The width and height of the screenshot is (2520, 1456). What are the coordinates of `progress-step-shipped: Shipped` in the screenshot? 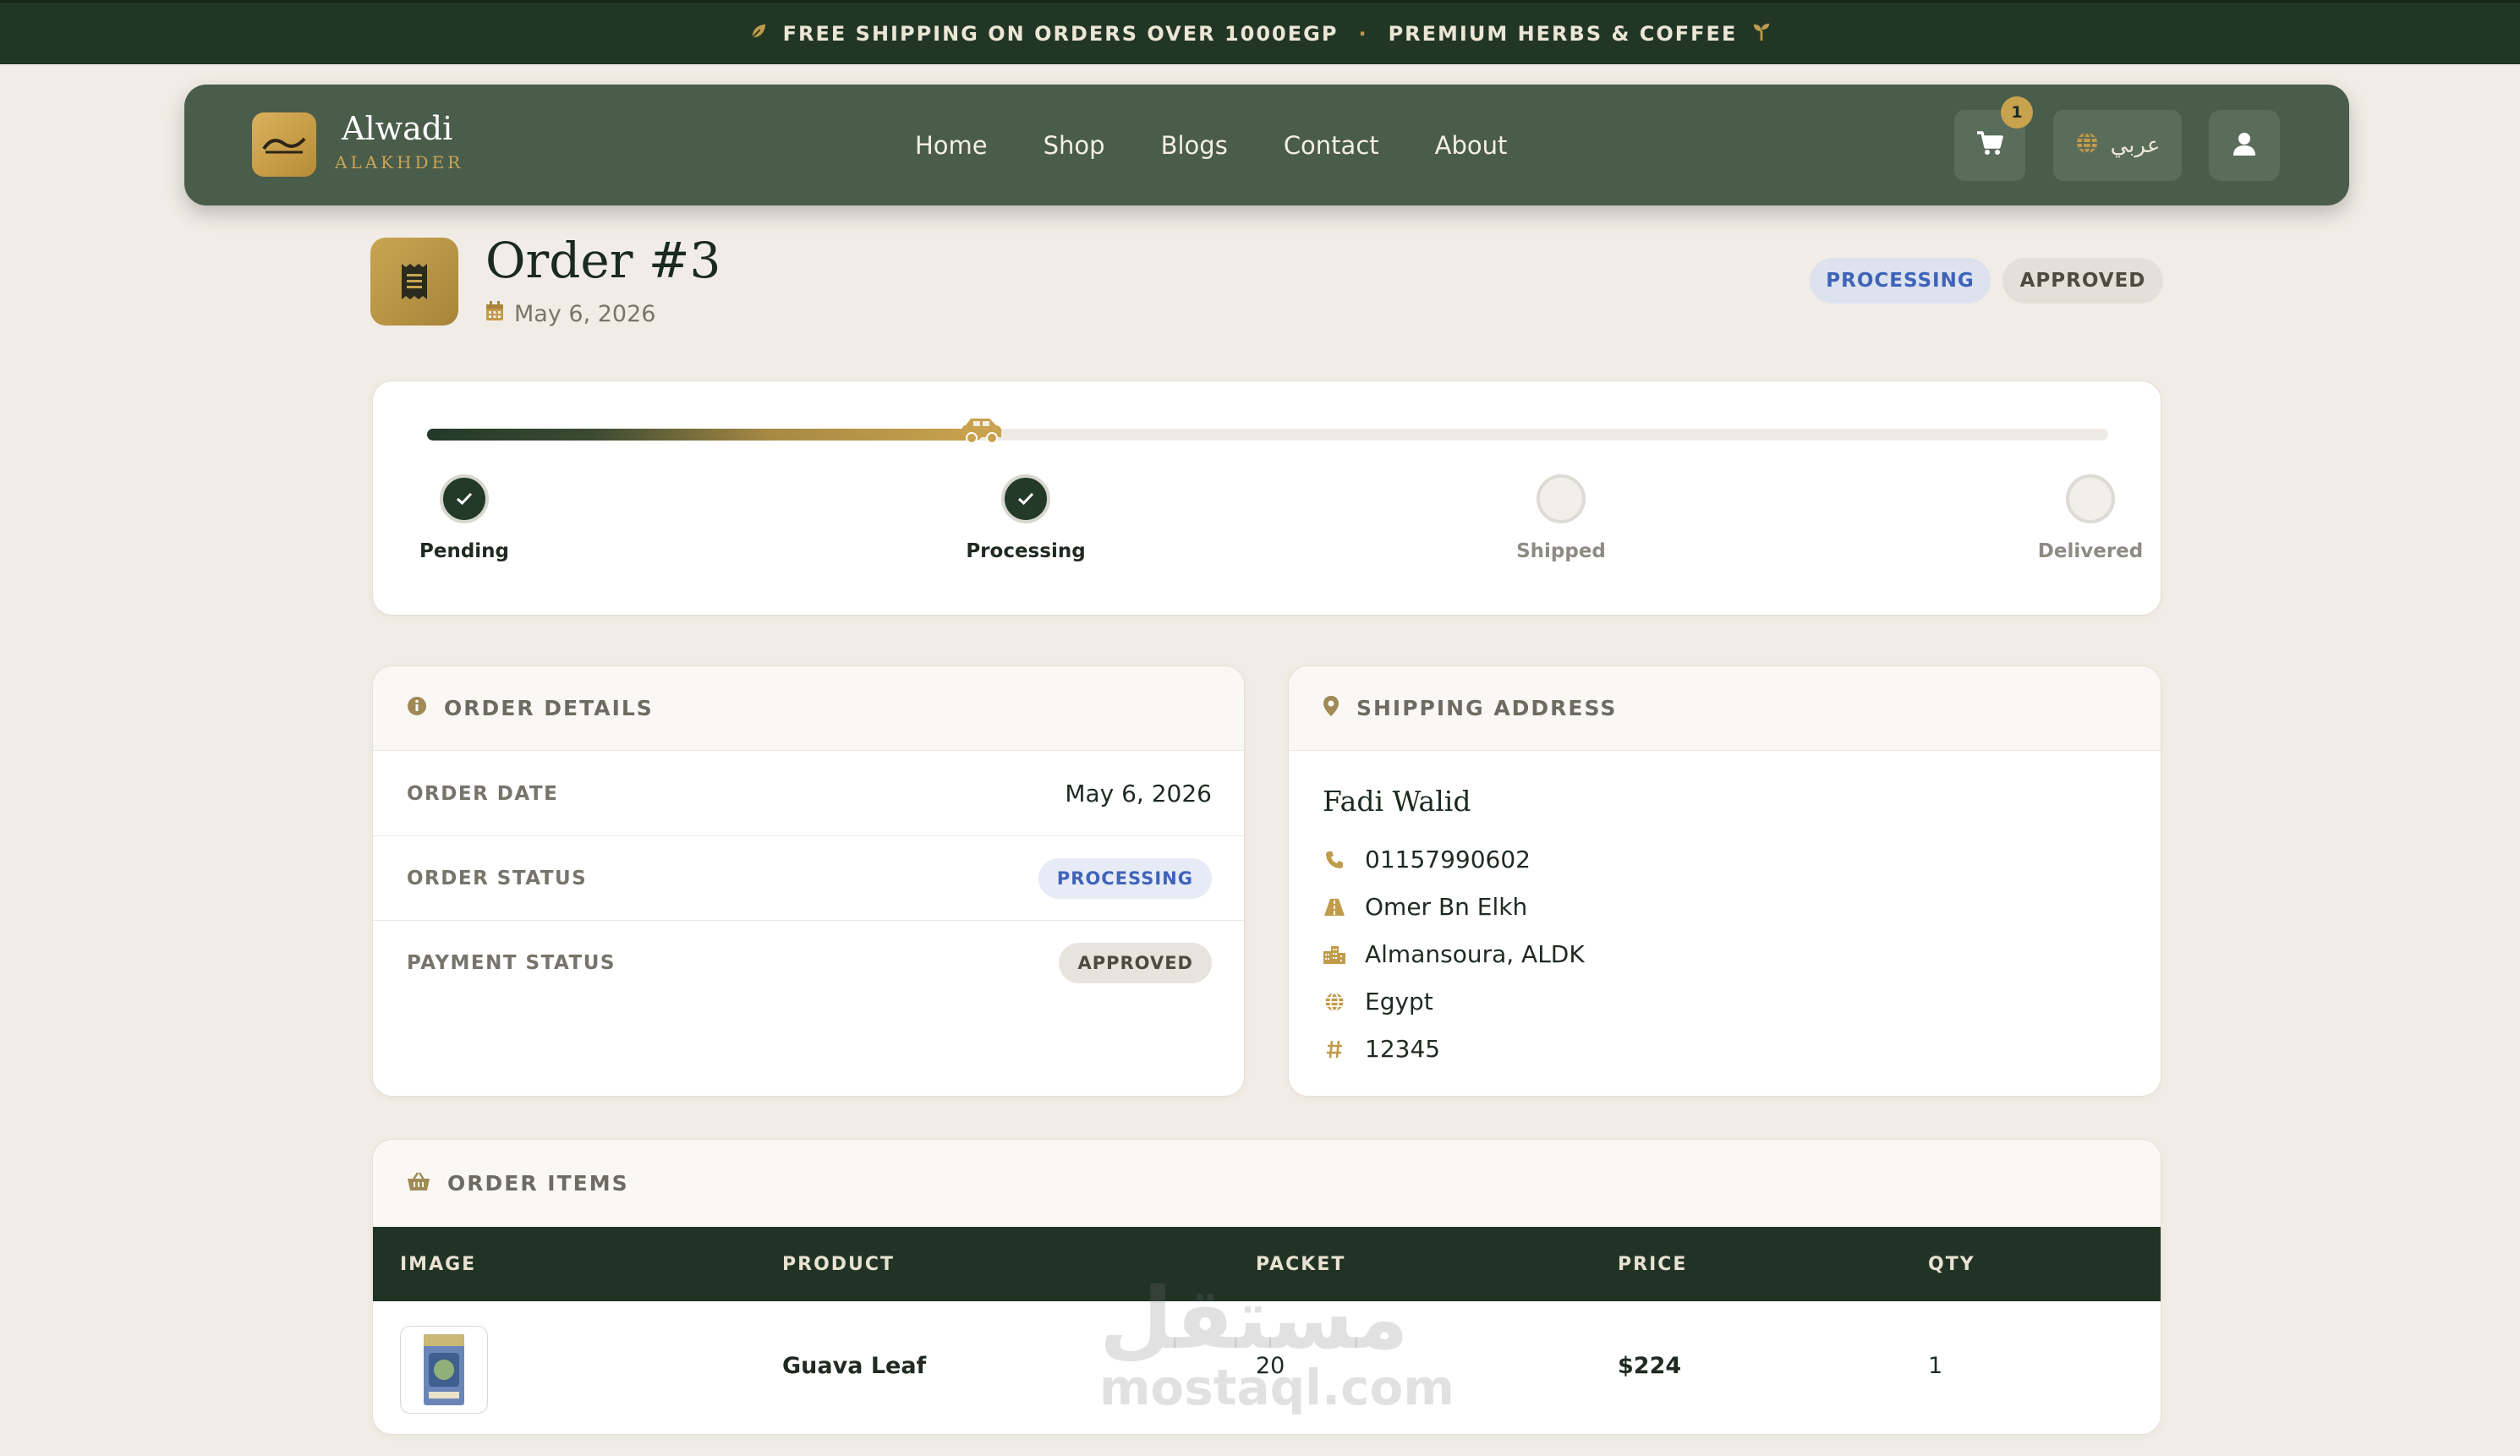 It's located at (1561, 518).